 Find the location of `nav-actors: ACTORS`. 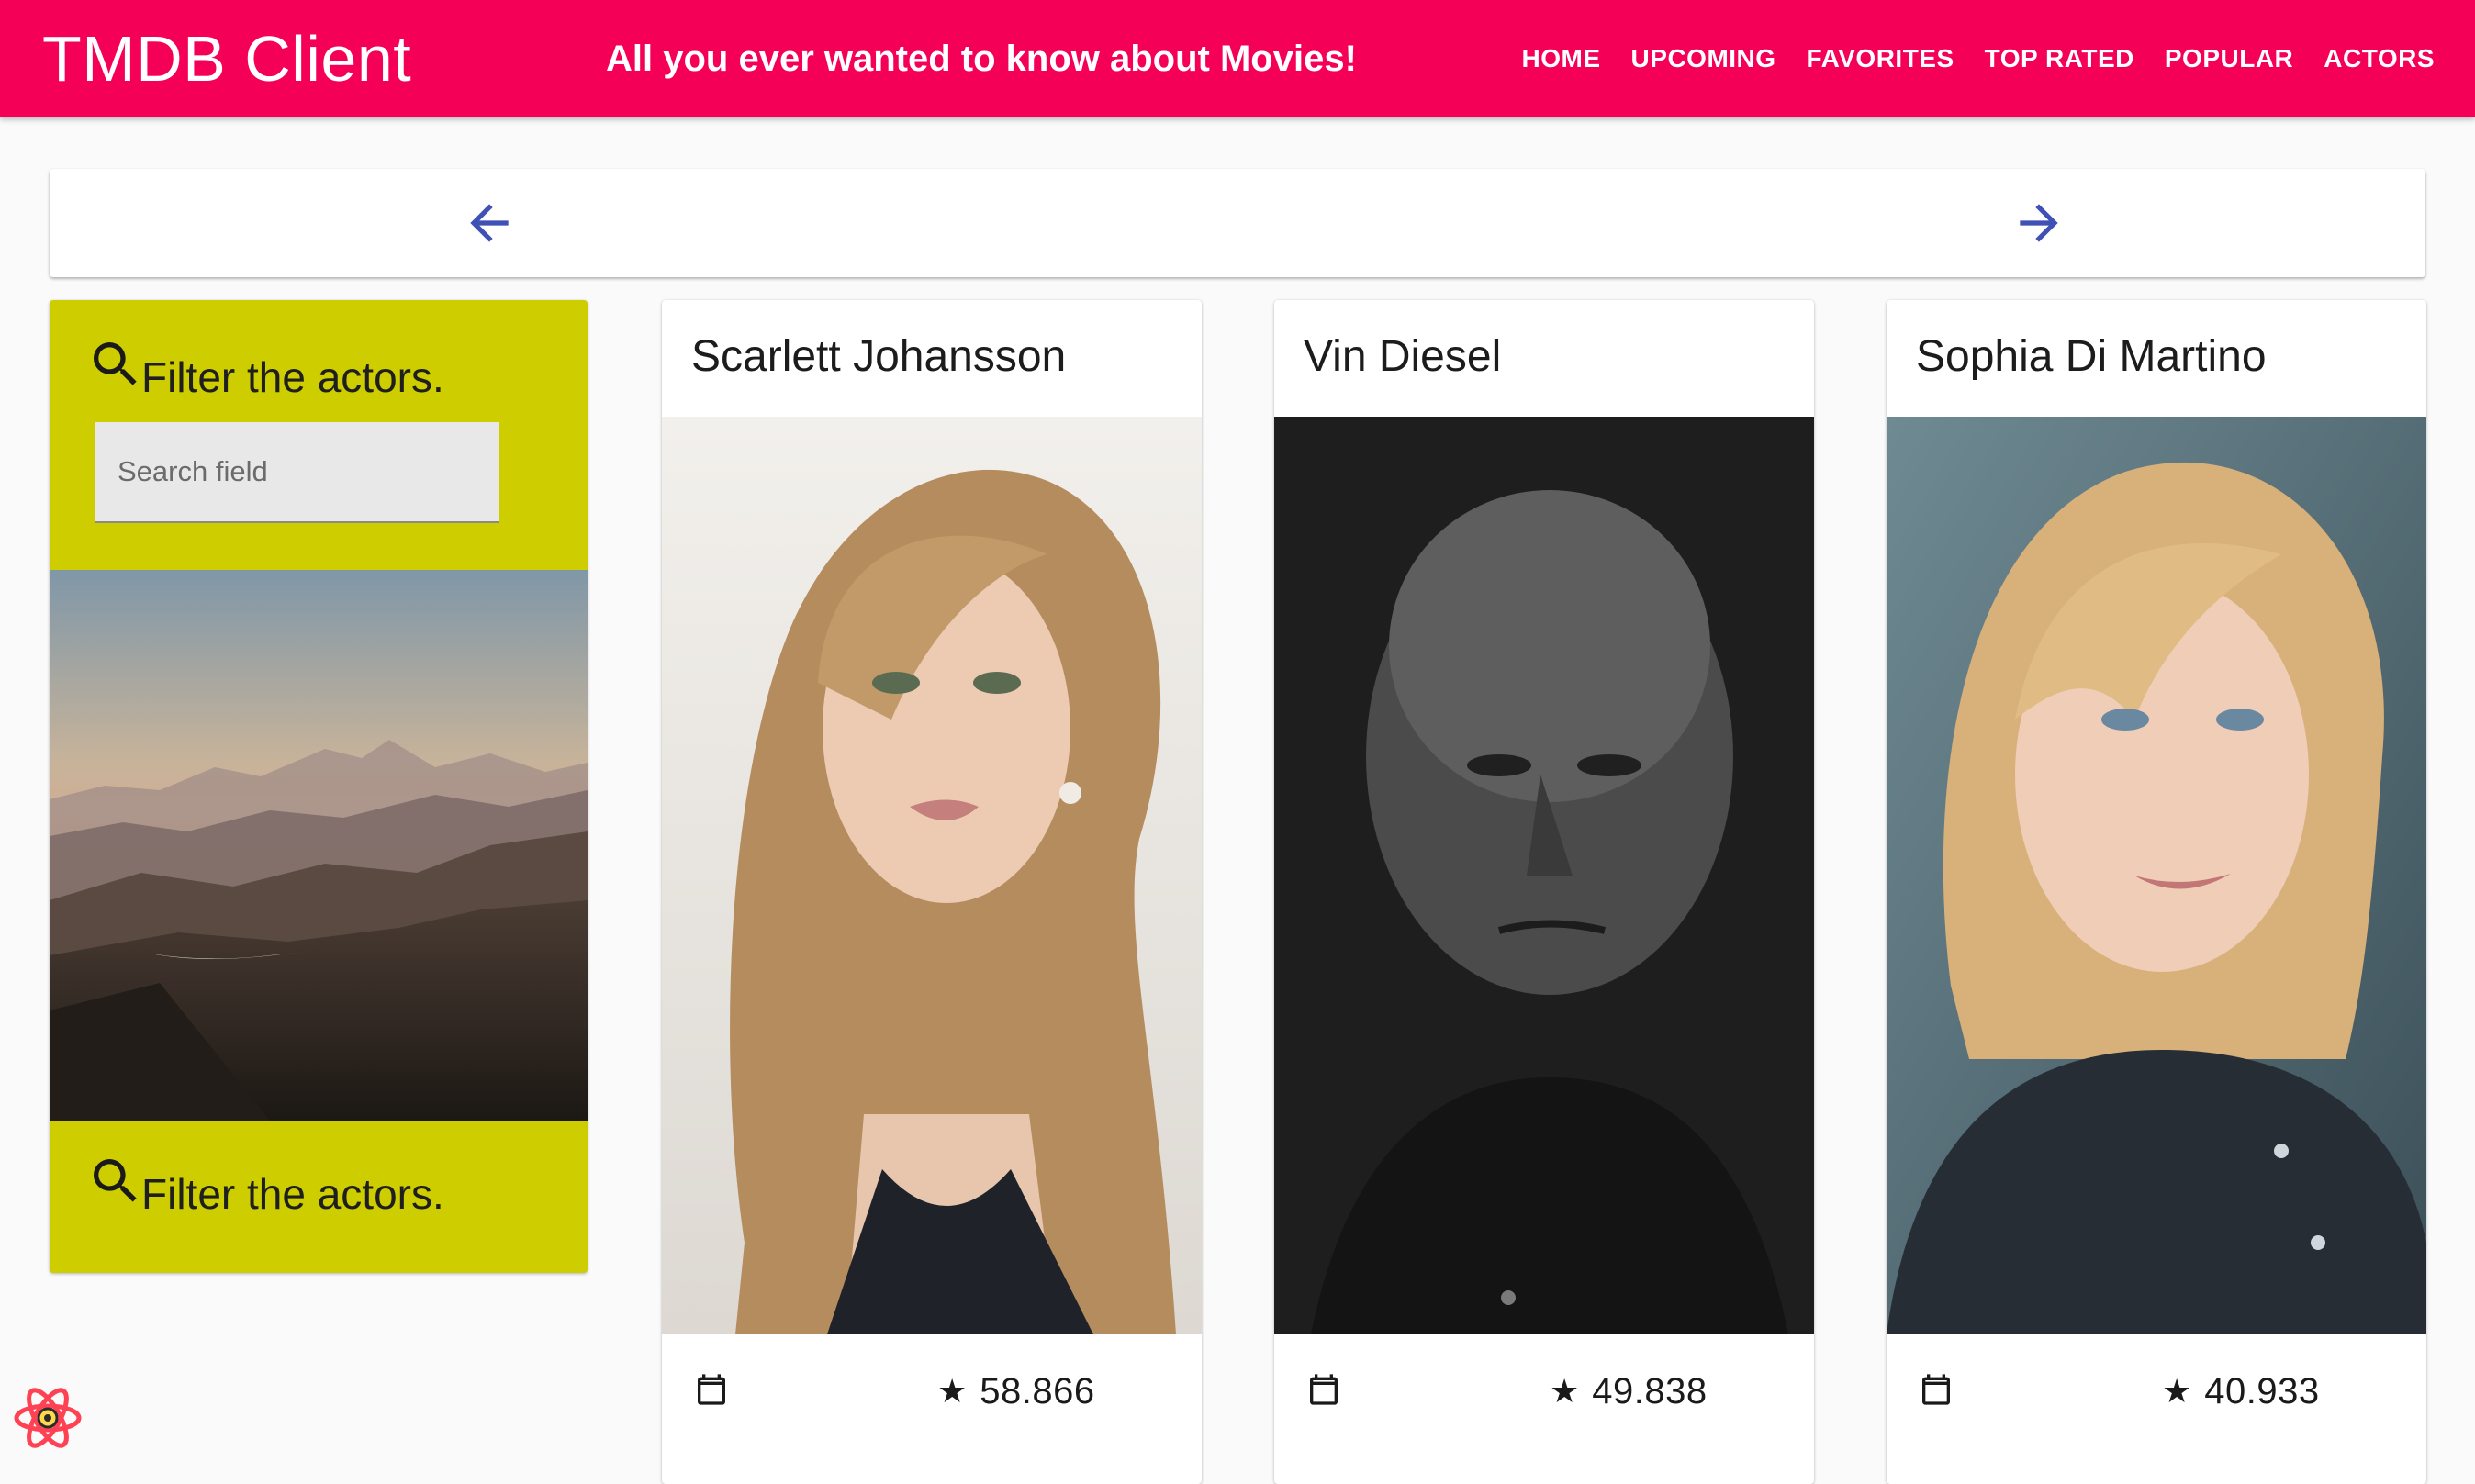

nav-actors: ACTORS is located at coordinates (2379, 59).